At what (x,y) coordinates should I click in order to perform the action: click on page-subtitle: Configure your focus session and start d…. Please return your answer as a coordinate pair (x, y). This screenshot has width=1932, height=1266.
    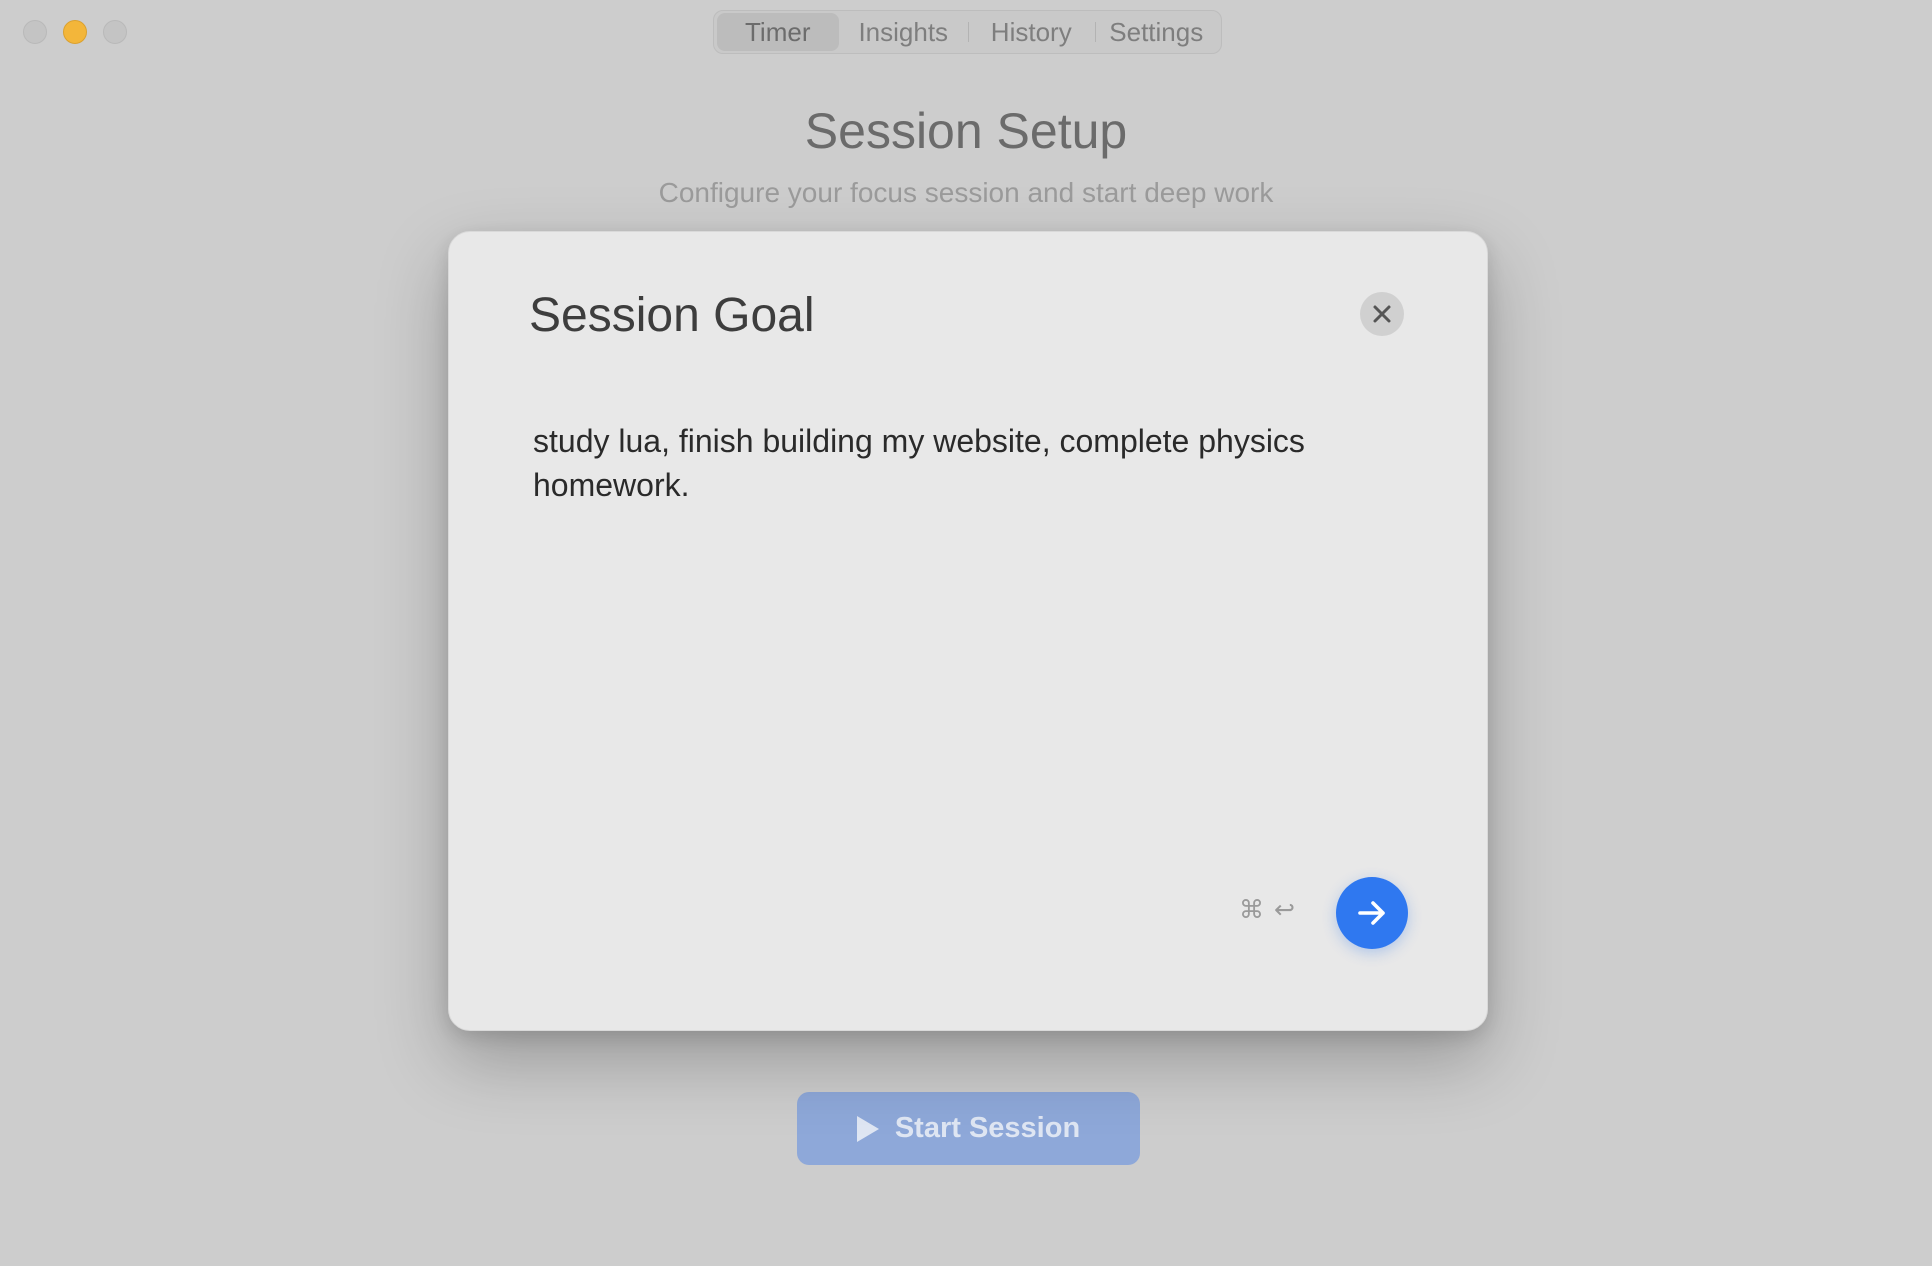
    Looking at the image, I should click on (966, 192).